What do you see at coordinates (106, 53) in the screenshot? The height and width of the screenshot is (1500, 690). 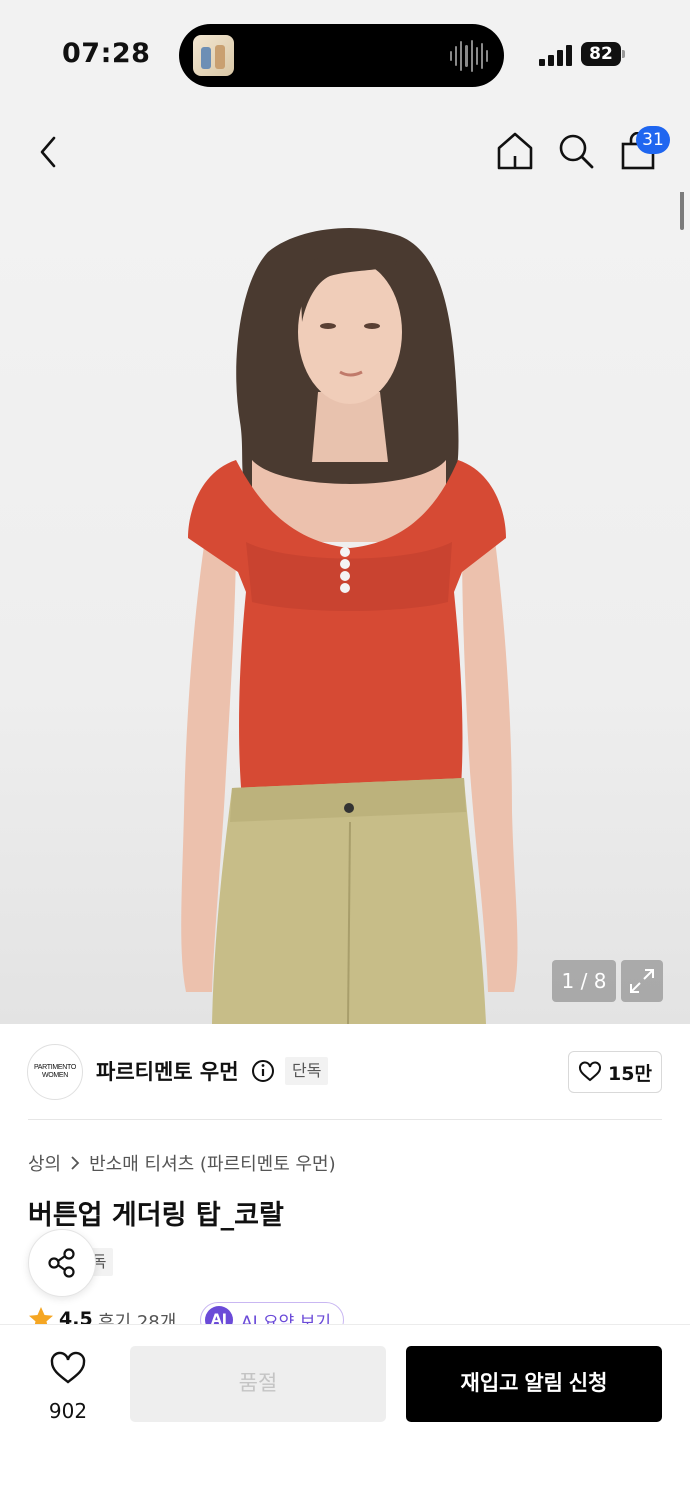 I see `status-time: 07:28` at bounding box center [106, 53].